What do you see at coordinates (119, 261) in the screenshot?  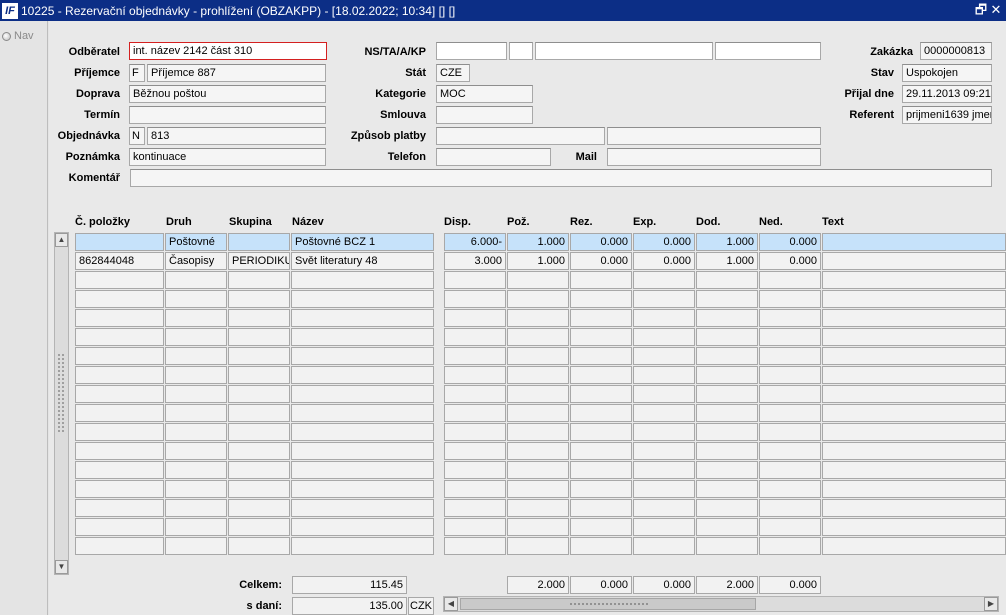 I see `cell-cislo: 862844048` at bounding box center [119, 261].